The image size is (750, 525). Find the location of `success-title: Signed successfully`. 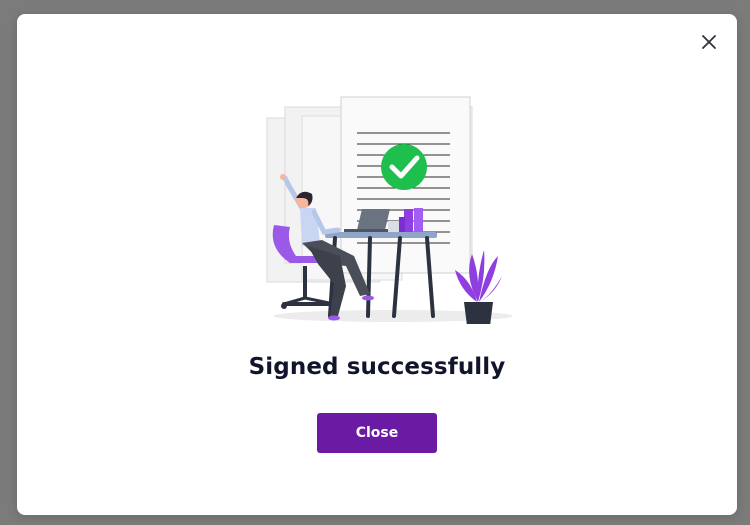

success-title: Signed successfully is located at coordinates (377, 367).